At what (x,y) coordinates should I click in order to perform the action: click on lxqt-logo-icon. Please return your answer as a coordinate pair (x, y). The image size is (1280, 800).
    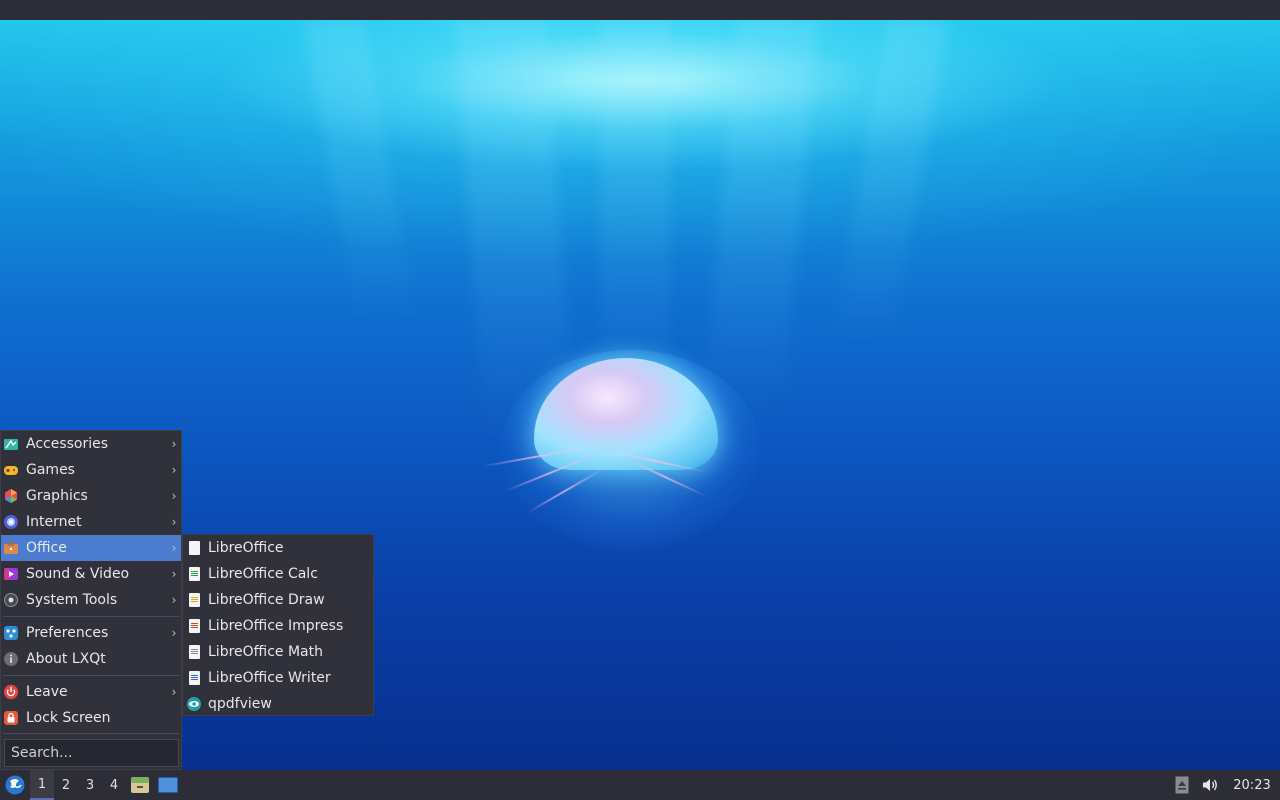
    Looking at the image, I should click on (15, 785).